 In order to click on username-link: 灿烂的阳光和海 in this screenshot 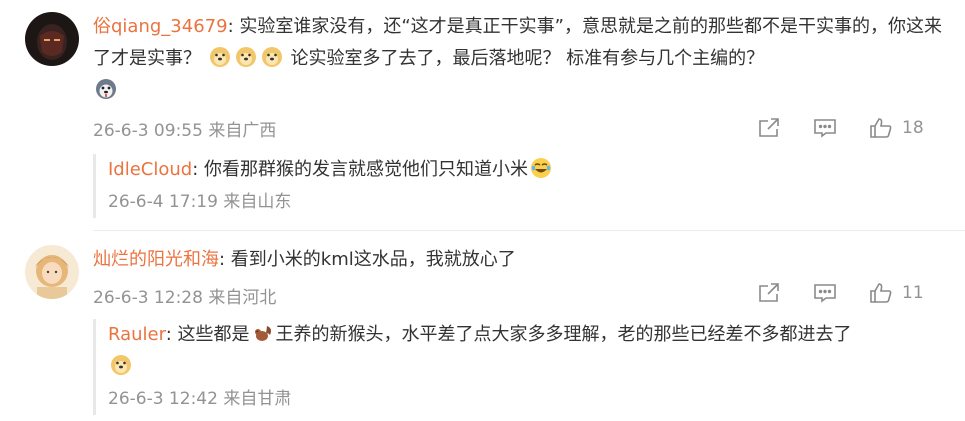, I will do `click(156, 259)`.